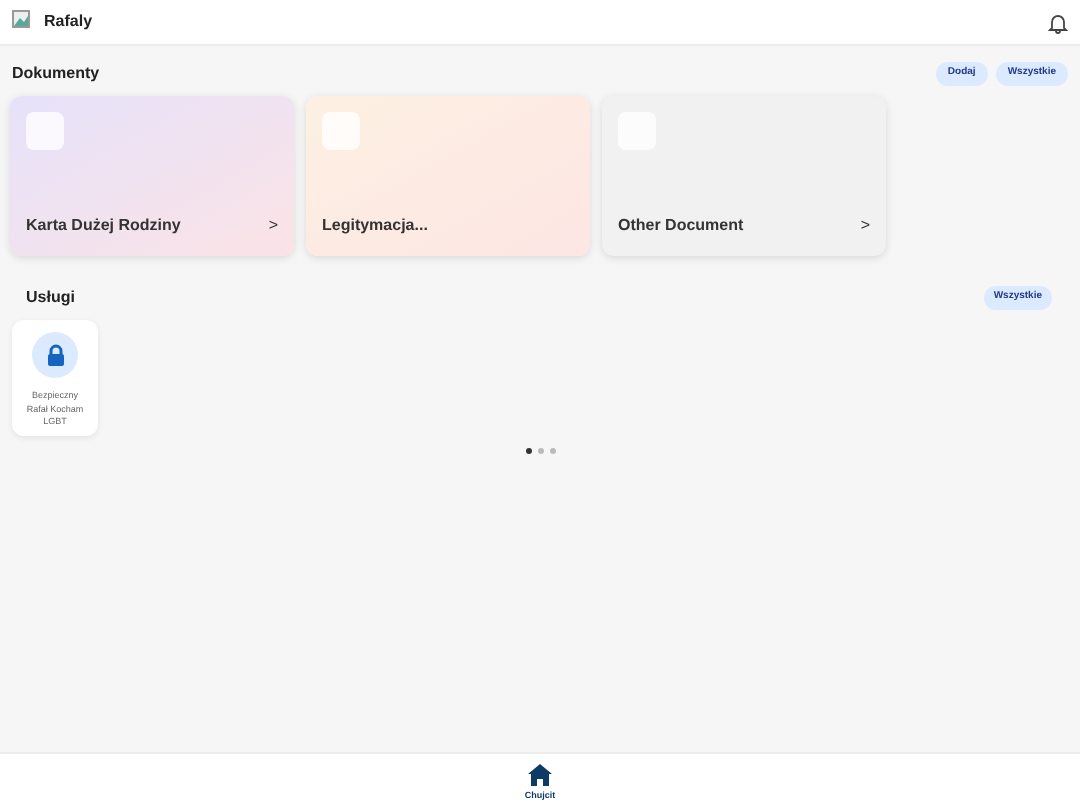  I want to click on home-icon, so click(540, 775).